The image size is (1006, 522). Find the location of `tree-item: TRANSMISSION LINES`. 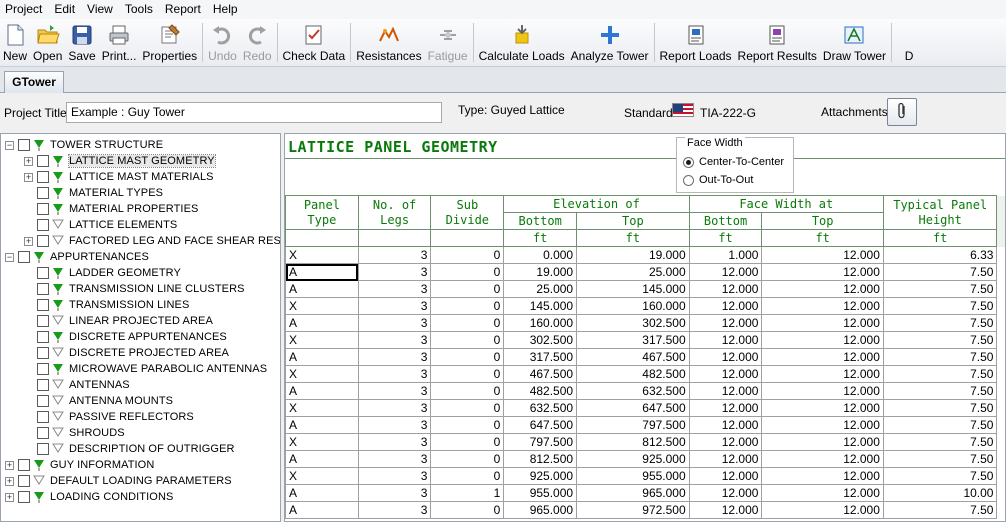

tree-item: TRANSMISSION LINES is located at coordinates (106, 305).